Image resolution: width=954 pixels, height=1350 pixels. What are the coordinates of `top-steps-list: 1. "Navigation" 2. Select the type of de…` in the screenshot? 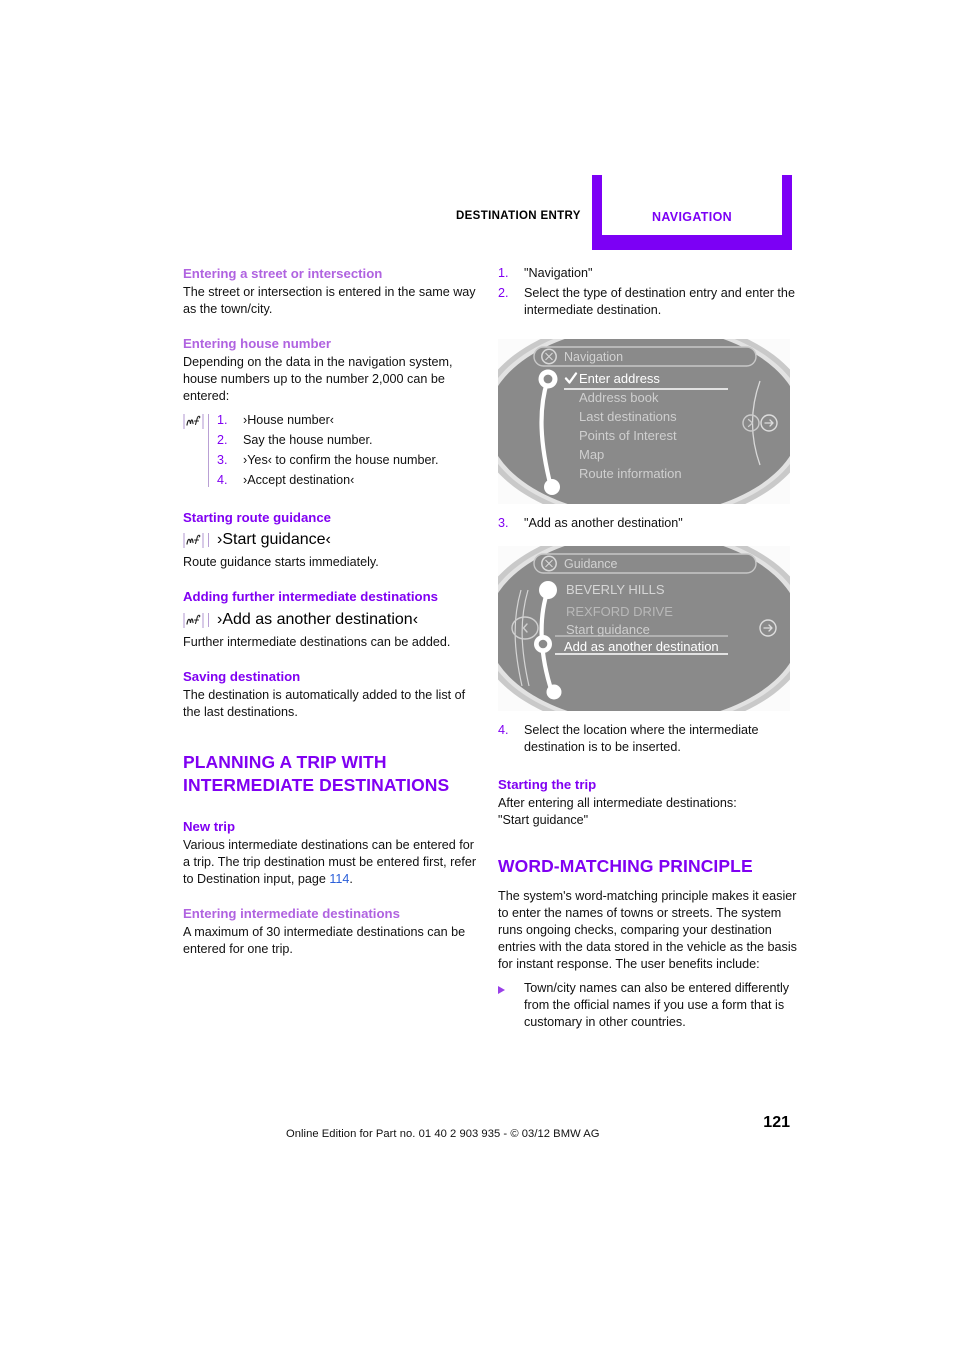 It's located at (648, 292).